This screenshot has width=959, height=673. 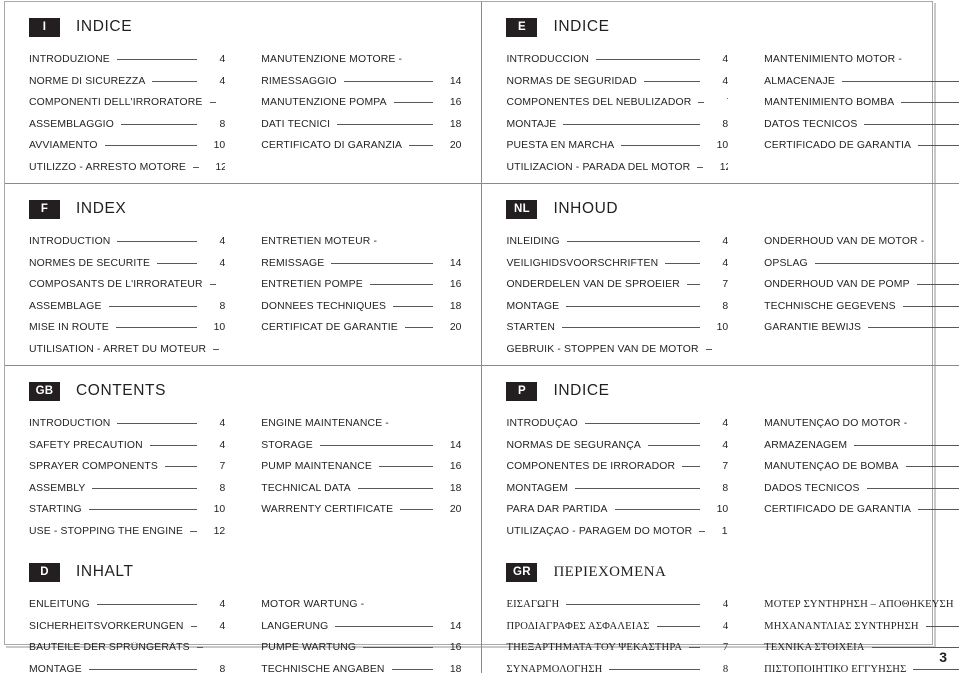 What do you see at coordinates (327, 509) in the screenshot?
I see `toc-entry-label: WARRENTY CERTIFICATE` at bounding box center [327, 509].